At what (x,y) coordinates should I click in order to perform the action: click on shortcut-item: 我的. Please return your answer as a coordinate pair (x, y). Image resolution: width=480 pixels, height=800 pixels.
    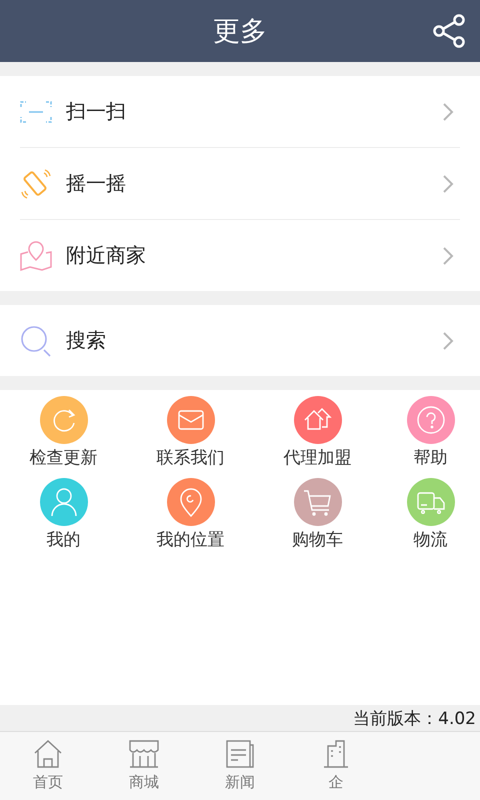
    Looking at the image, I should click on (63, 519).